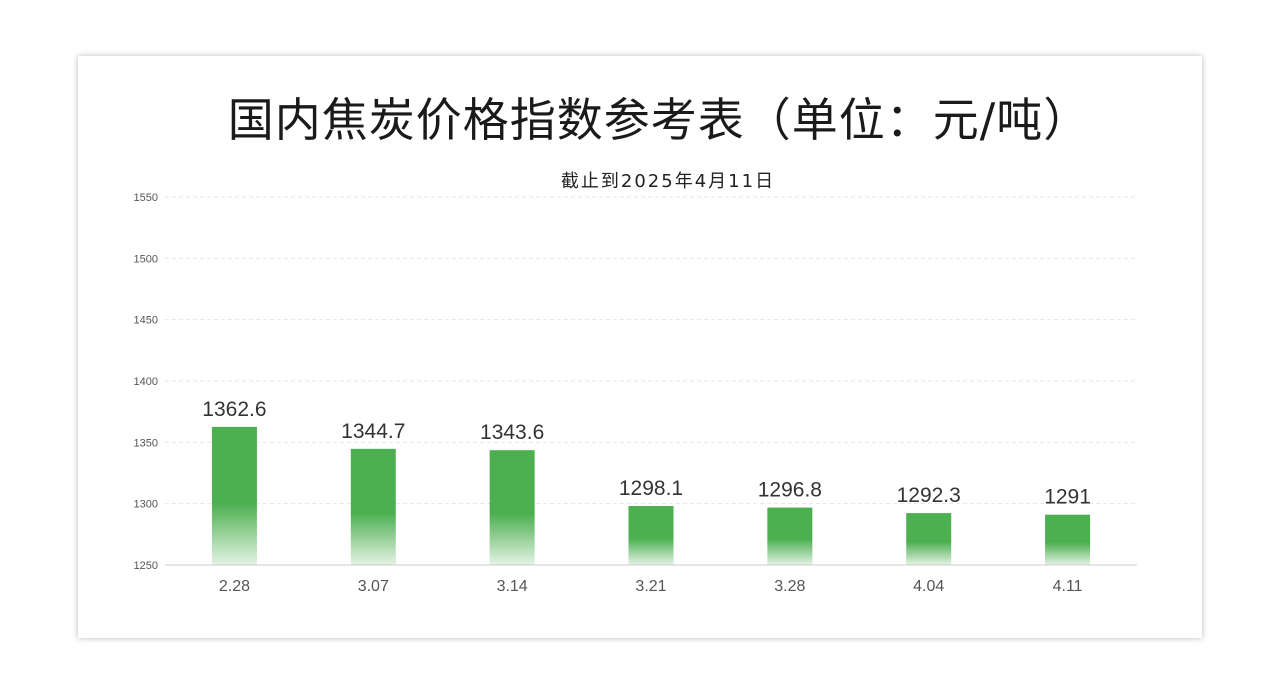 The height and width of the screenshot is (695, 1280). I want to click on y-tick-label: 1500, so click(146, 259).